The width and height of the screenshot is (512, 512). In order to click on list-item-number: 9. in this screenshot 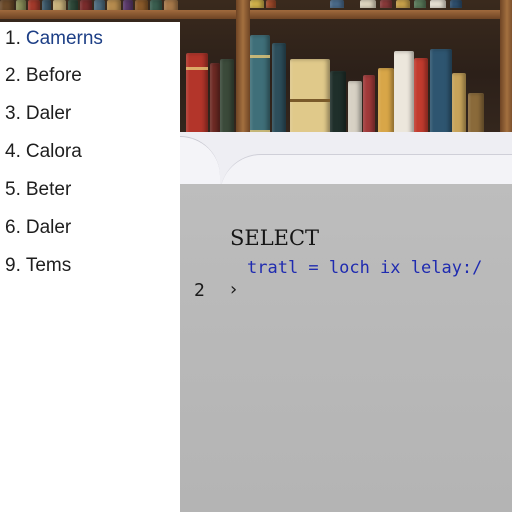, I will do `click(13, 265)`.